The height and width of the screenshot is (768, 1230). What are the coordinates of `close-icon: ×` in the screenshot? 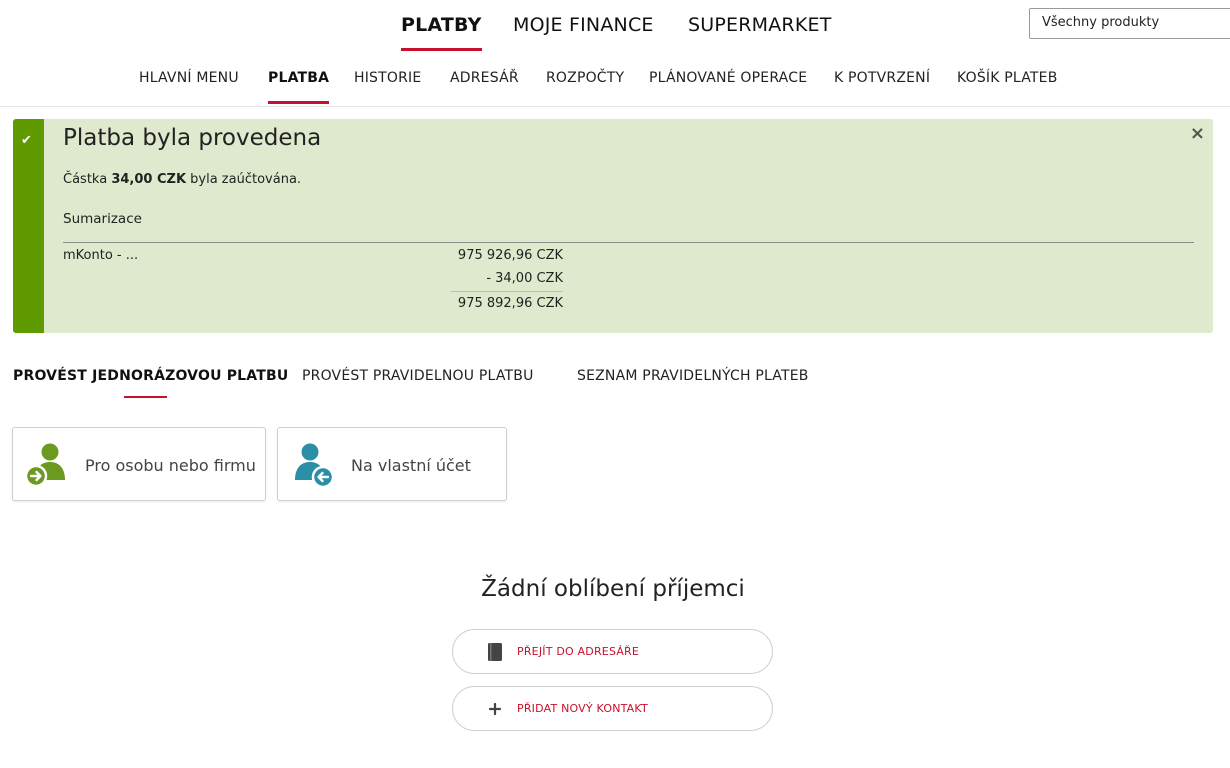 It's located at (1197, 133).